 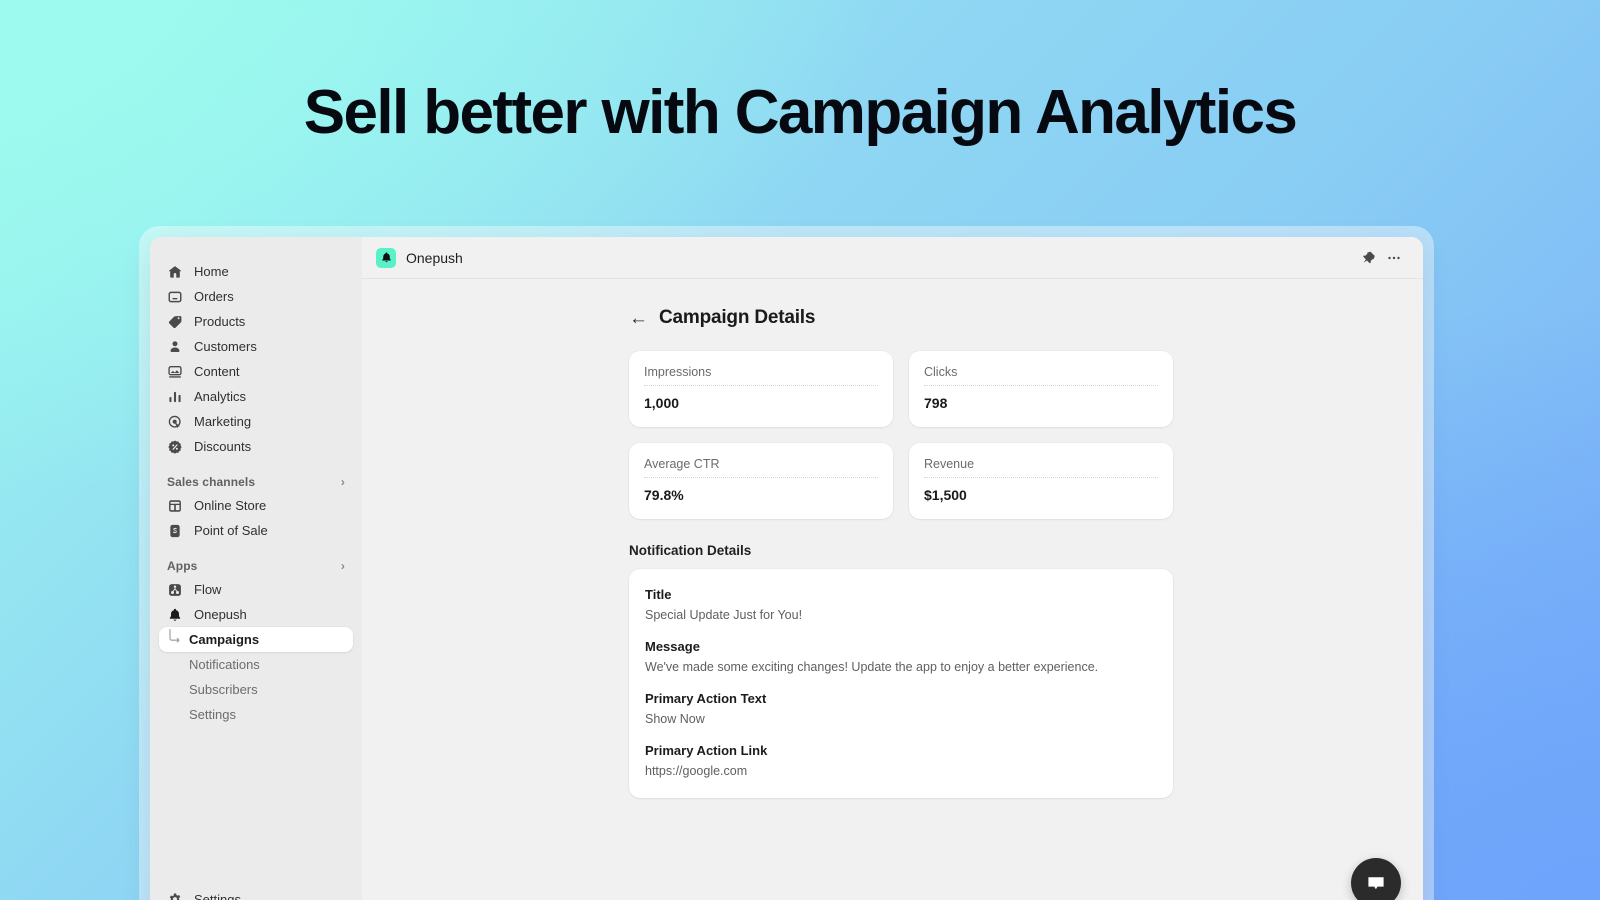 What do you see at coordinates (1041, 375) in the screenshot?
I see `metric-label: Clicks` at bounding box center [1041, 375].